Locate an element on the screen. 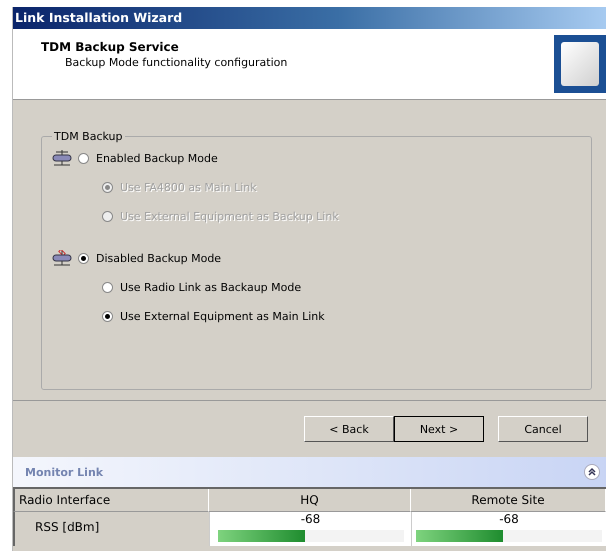  wizard-button: Cancel is located at coordinates (543, 429).